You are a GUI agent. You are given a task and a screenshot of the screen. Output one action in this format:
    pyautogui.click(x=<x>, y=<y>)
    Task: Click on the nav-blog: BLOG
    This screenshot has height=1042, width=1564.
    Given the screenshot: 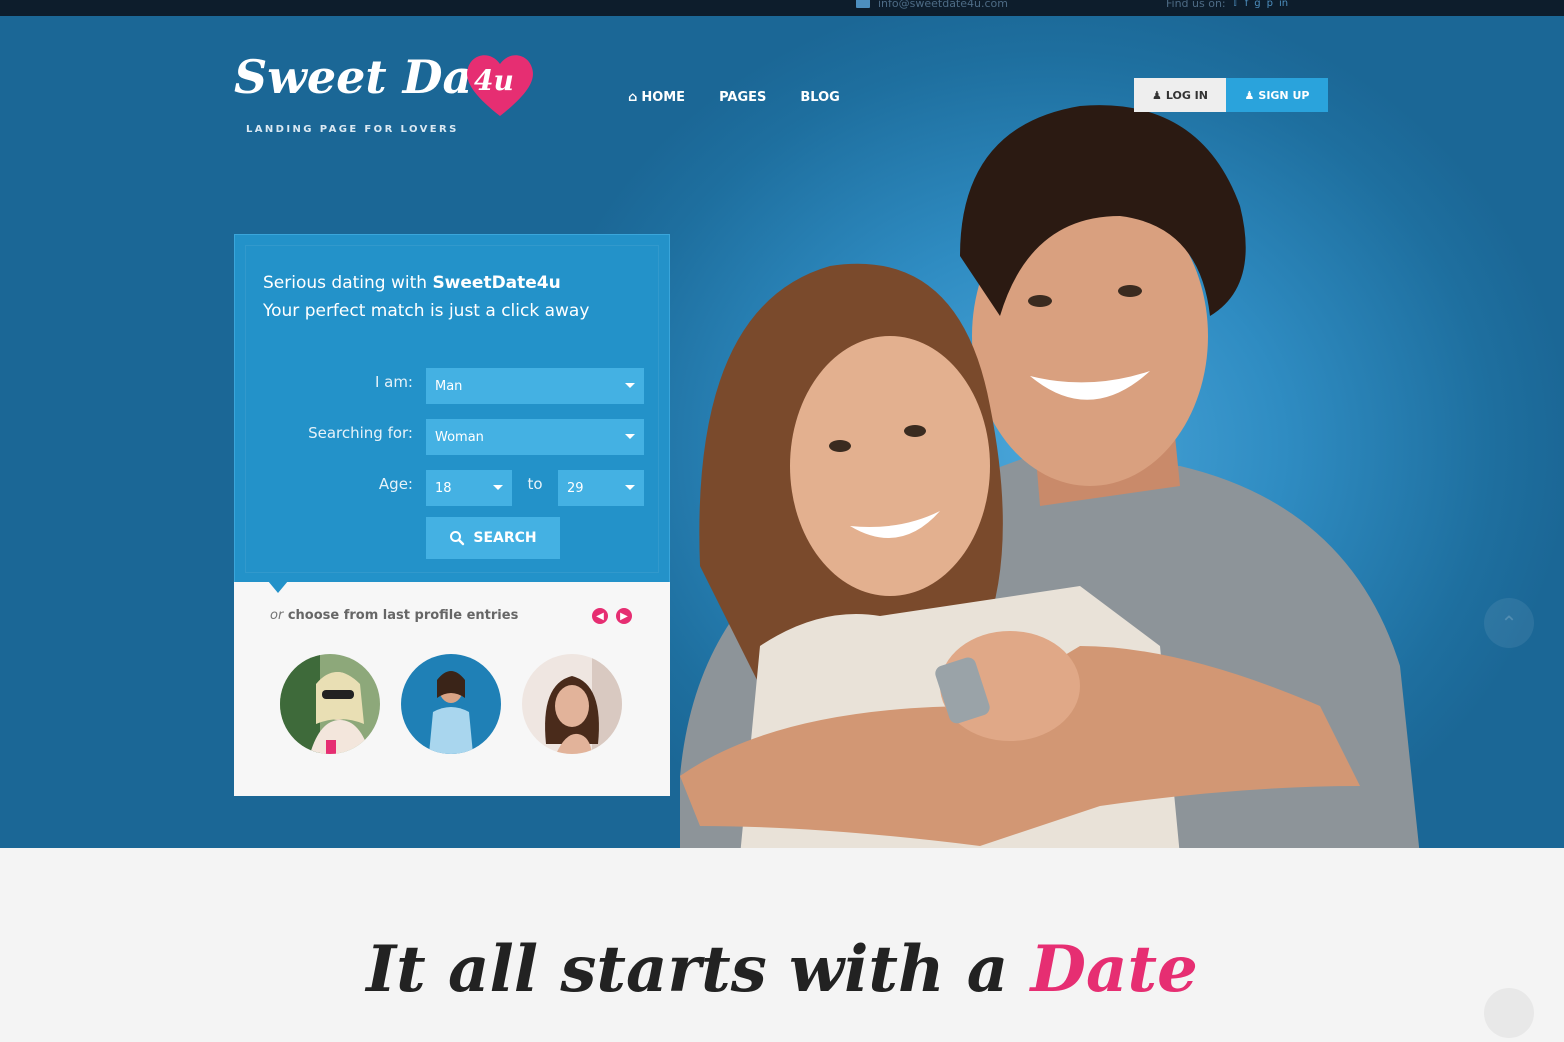 What is the action you would take?
    pyautogui.click(x=819, y=97)
    